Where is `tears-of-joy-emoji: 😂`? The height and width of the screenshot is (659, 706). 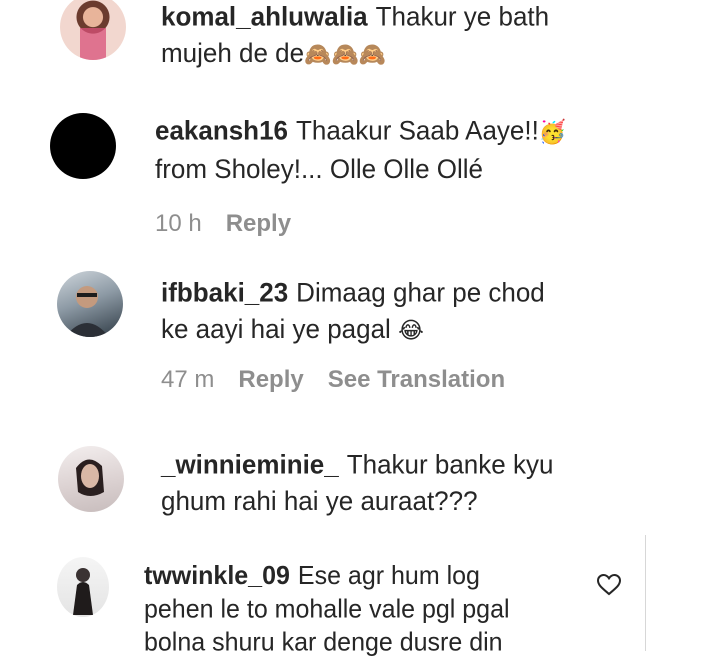 tears-of-joy-emoji: 😂 is located at coordinates (411, 331).